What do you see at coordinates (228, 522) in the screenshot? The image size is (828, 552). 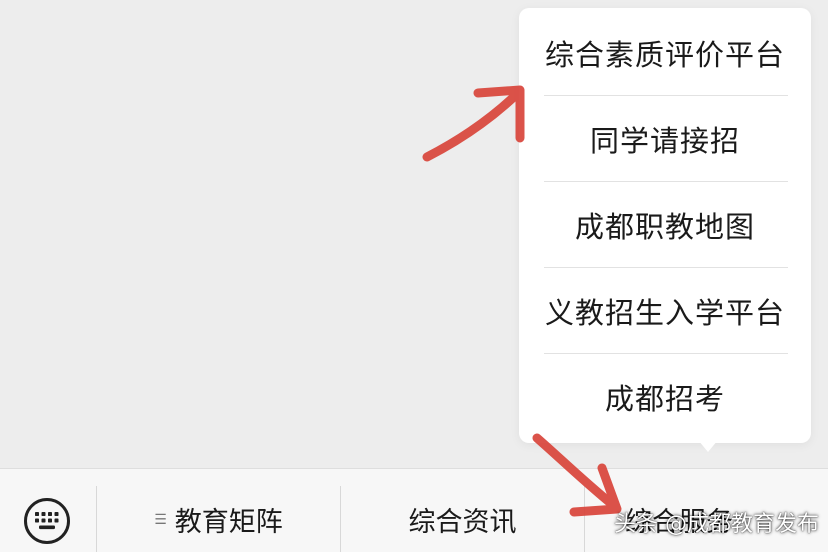 I see `tab-label: 教育矩阵` at bounding box center [228, 522].